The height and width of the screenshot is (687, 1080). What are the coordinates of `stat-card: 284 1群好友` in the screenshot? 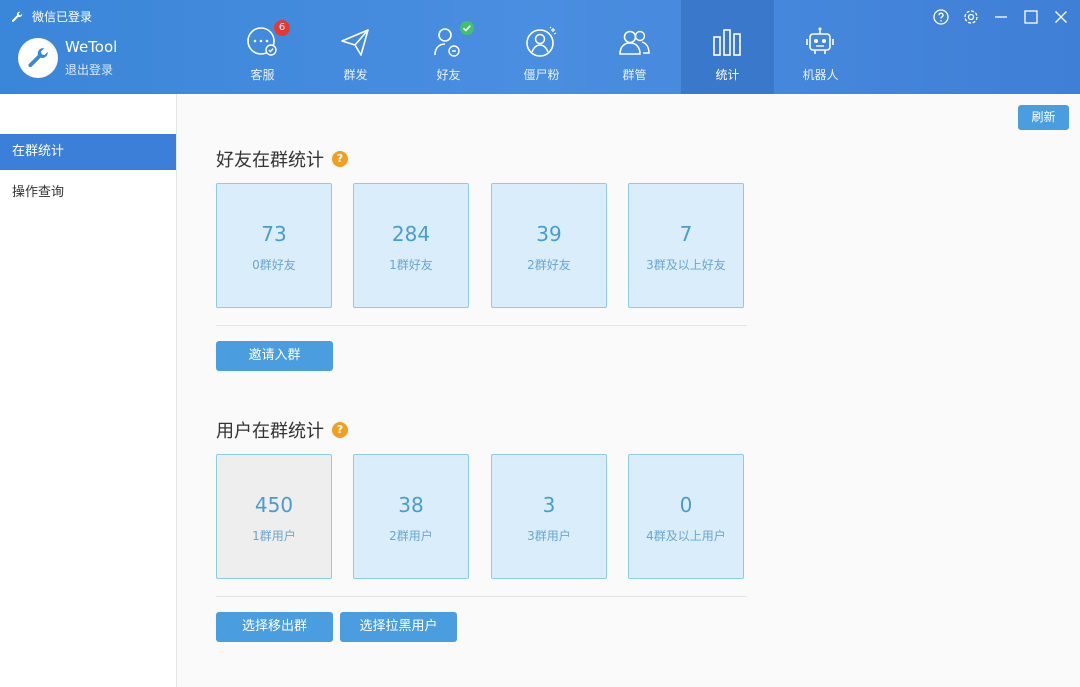 It's located at (411, 245).